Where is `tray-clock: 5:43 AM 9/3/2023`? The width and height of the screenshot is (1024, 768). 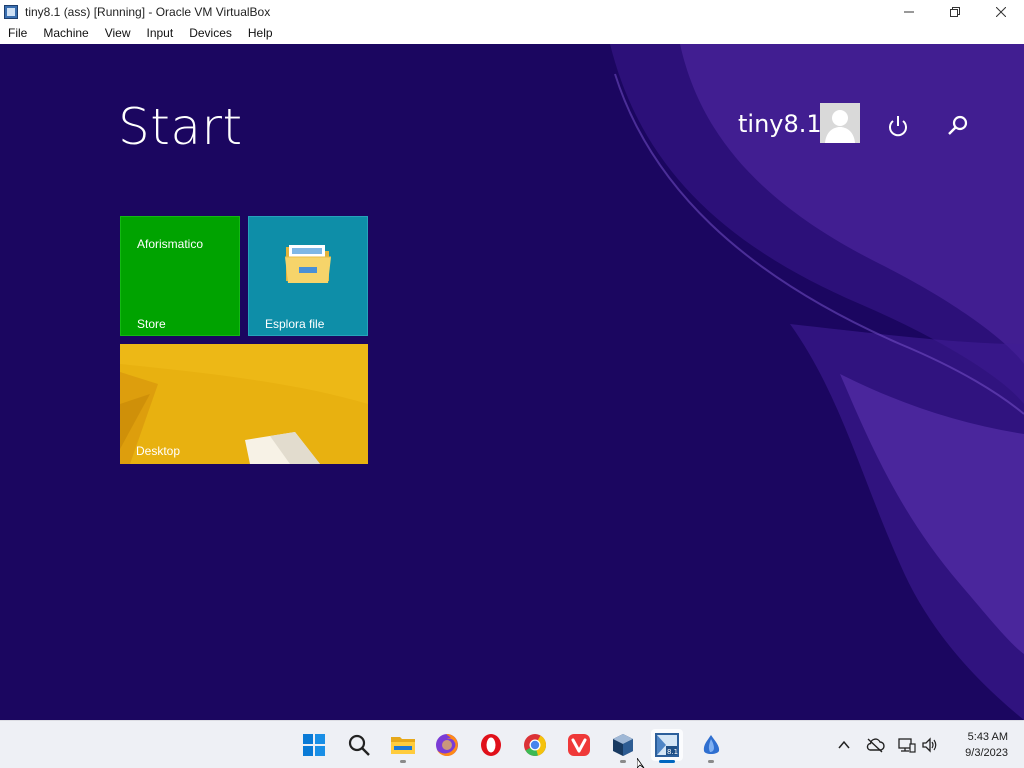
tray-clock: 5:43 AM 9/3/2023 is located at coordinates (986, 745).